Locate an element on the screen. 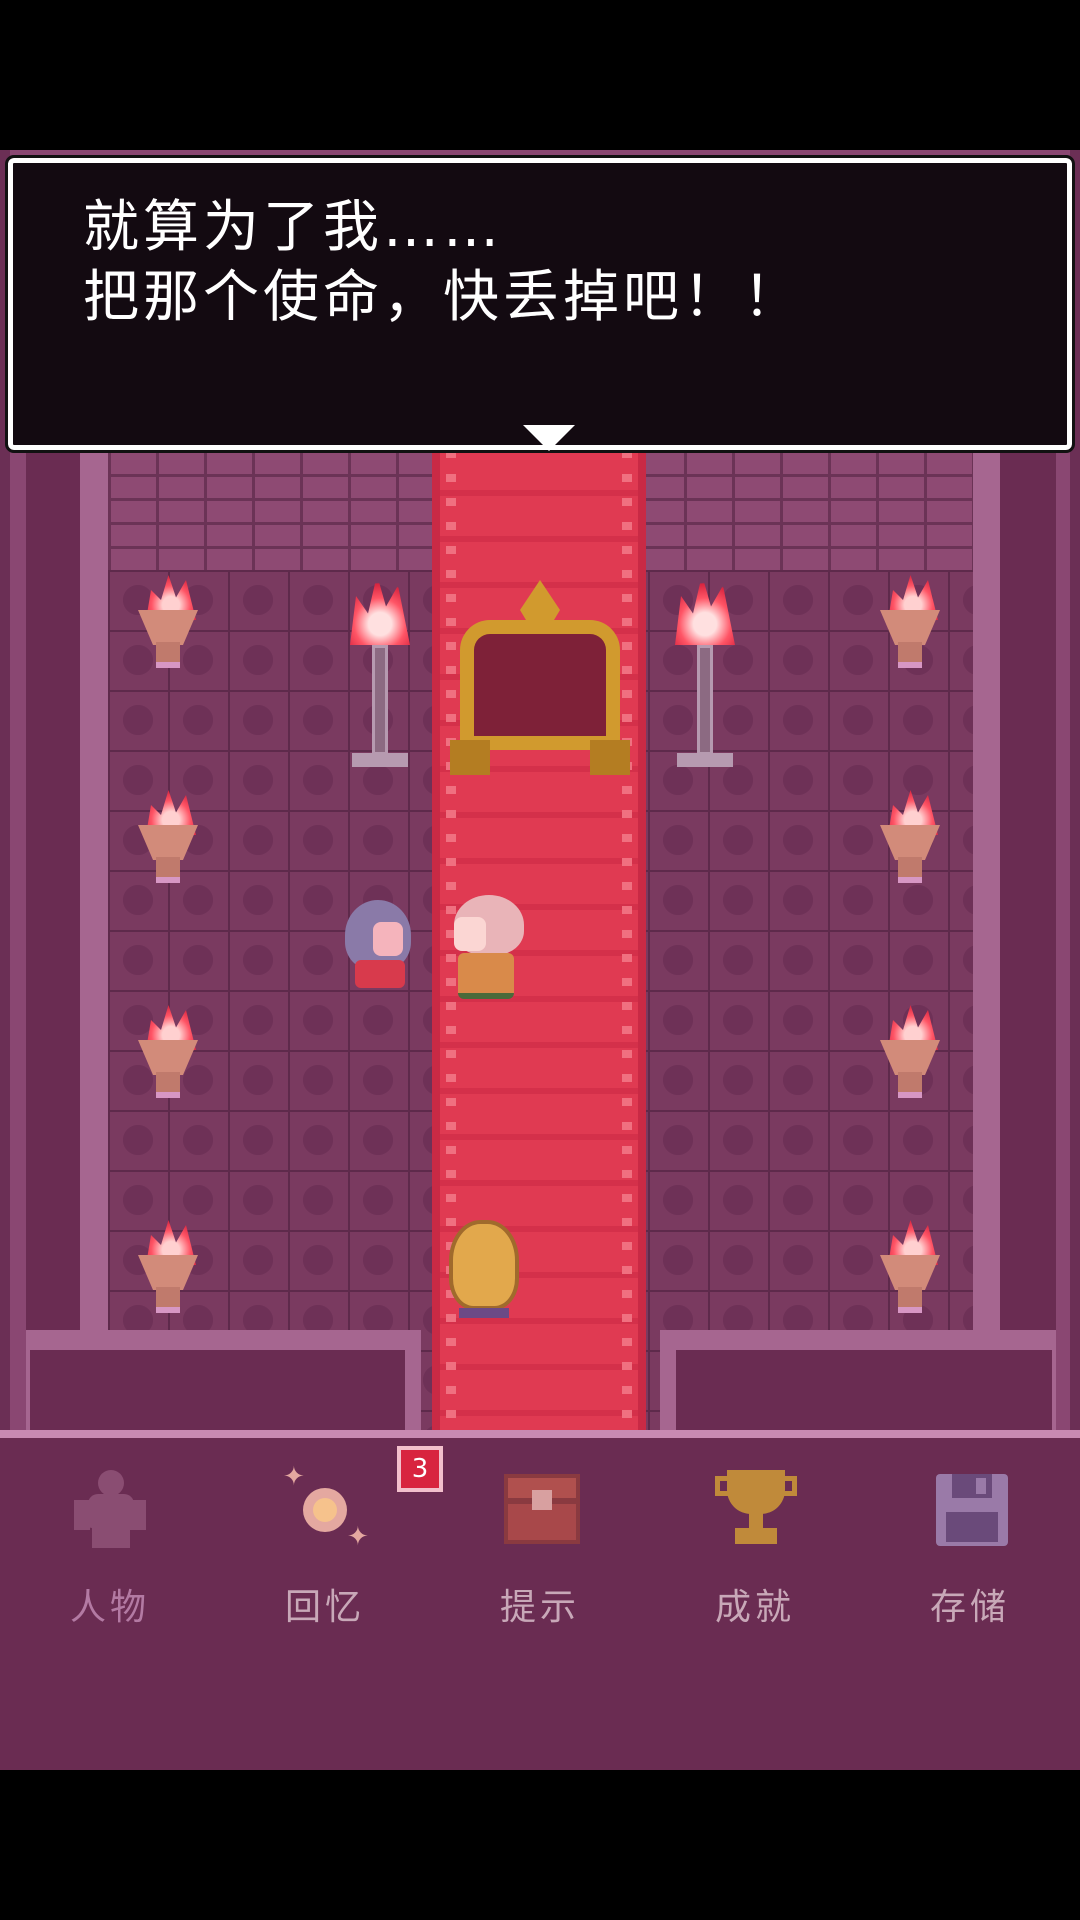 This screenshot has width=1080, height=1920. menu-memories-button: ✦ ✦ 3 回忆 is located at coordinates (344, 1537).